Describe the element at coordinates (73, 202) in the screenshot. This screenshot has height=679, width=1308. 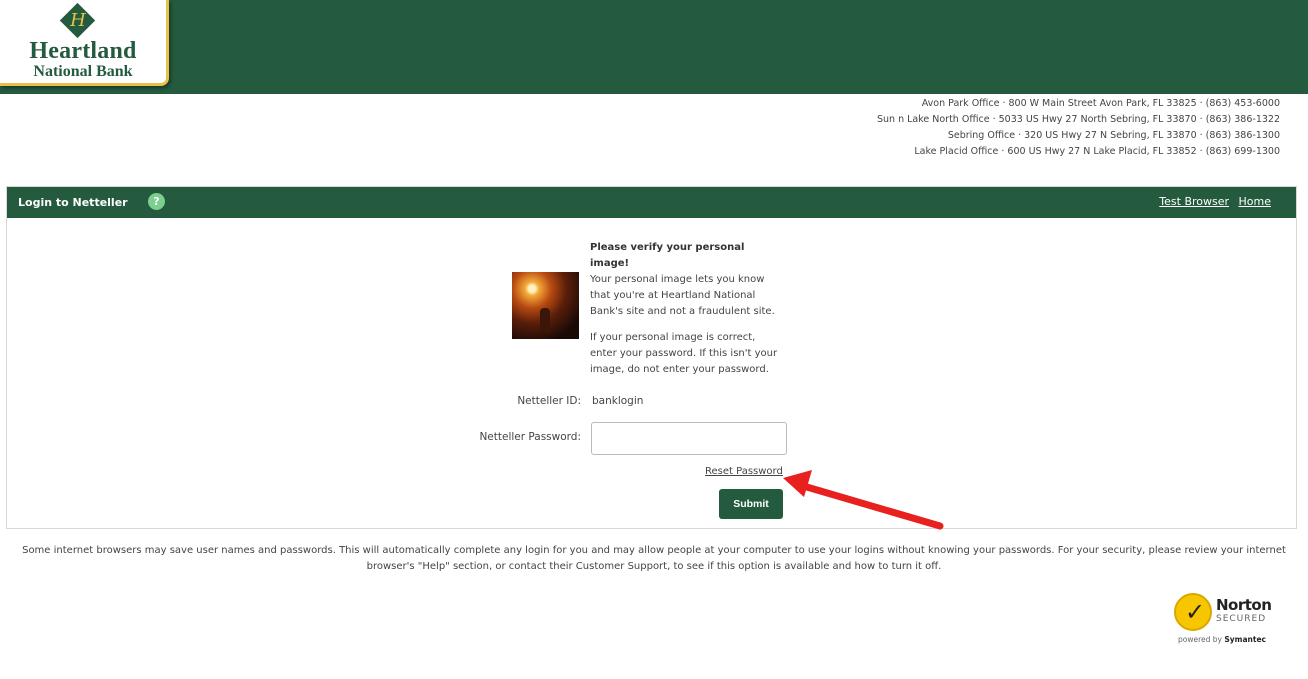
I see `panel-title: Login to Netteller` at that location.